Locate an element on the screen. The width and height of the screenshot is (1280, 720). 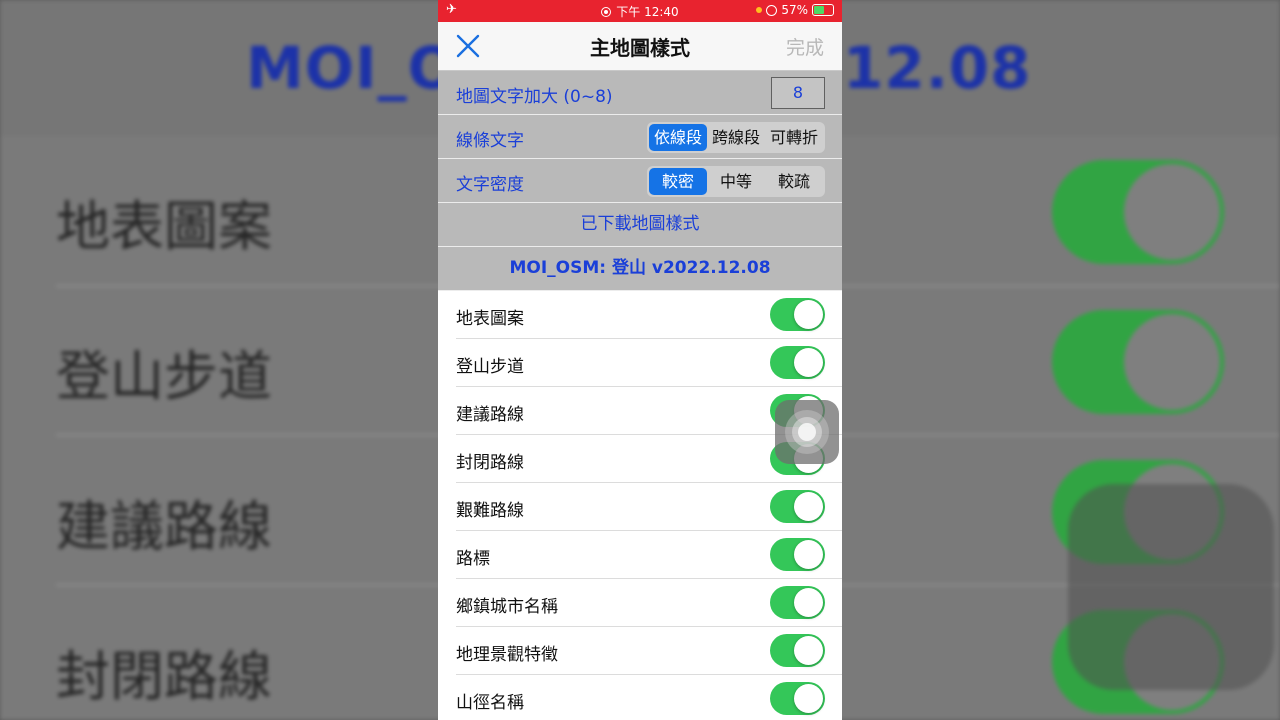
line-text-option-along-segment: 依線段 is located at coordinates (677, 137).